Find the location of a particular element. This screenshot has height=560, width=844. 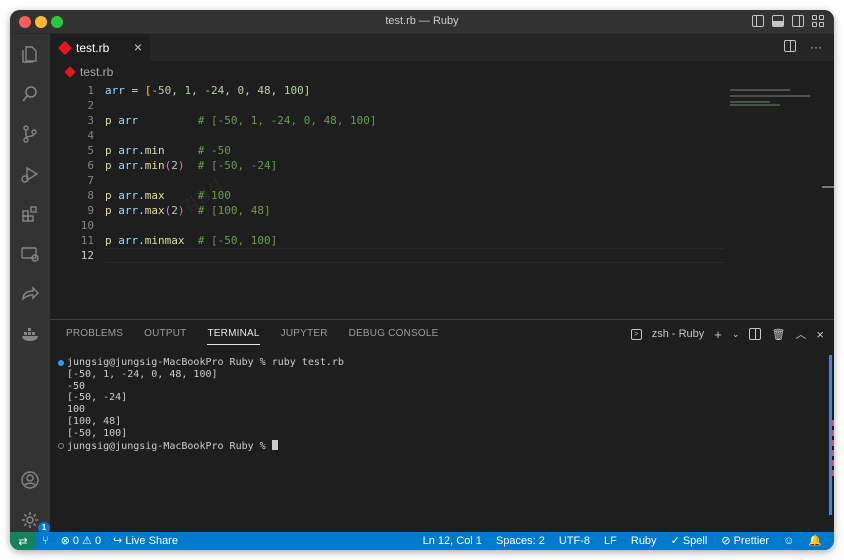

cursor-position: Ln 12, Col 1 is located at coordinates (452, 541).